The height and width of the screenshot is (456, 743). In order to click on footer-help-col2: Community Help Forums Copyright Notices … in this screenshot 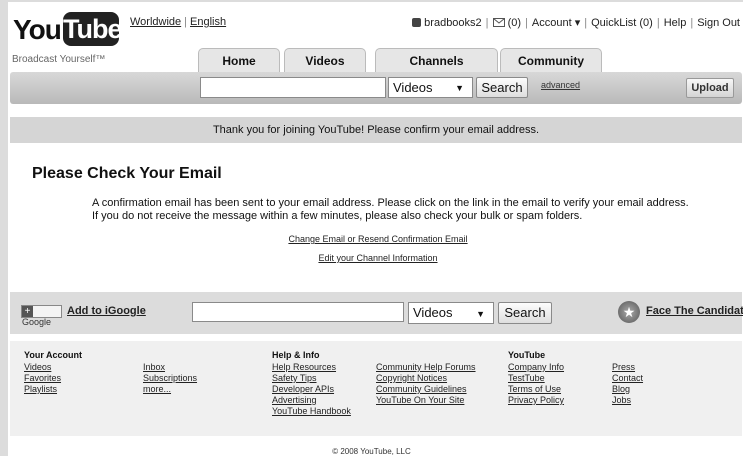, I will do `click(426, 384)`.